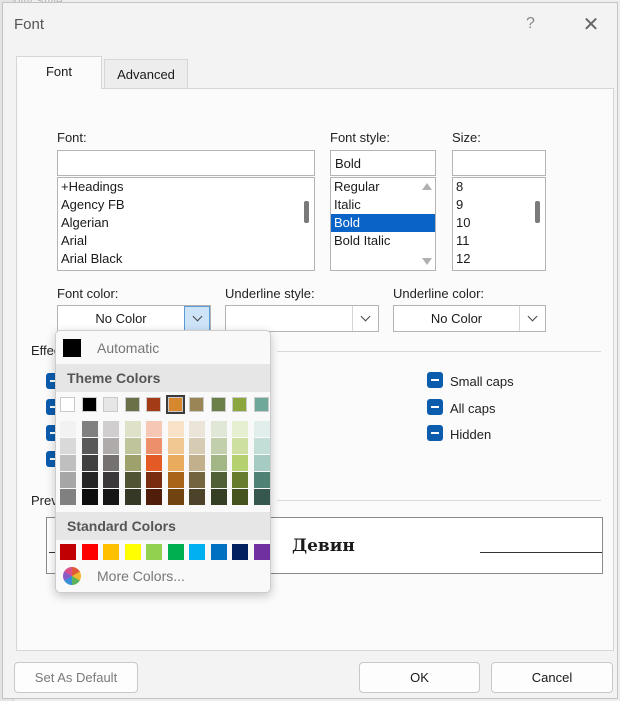 This screenshot has width=620, height=701. I want to click on font-list-scrollbar, so click(306, 224).